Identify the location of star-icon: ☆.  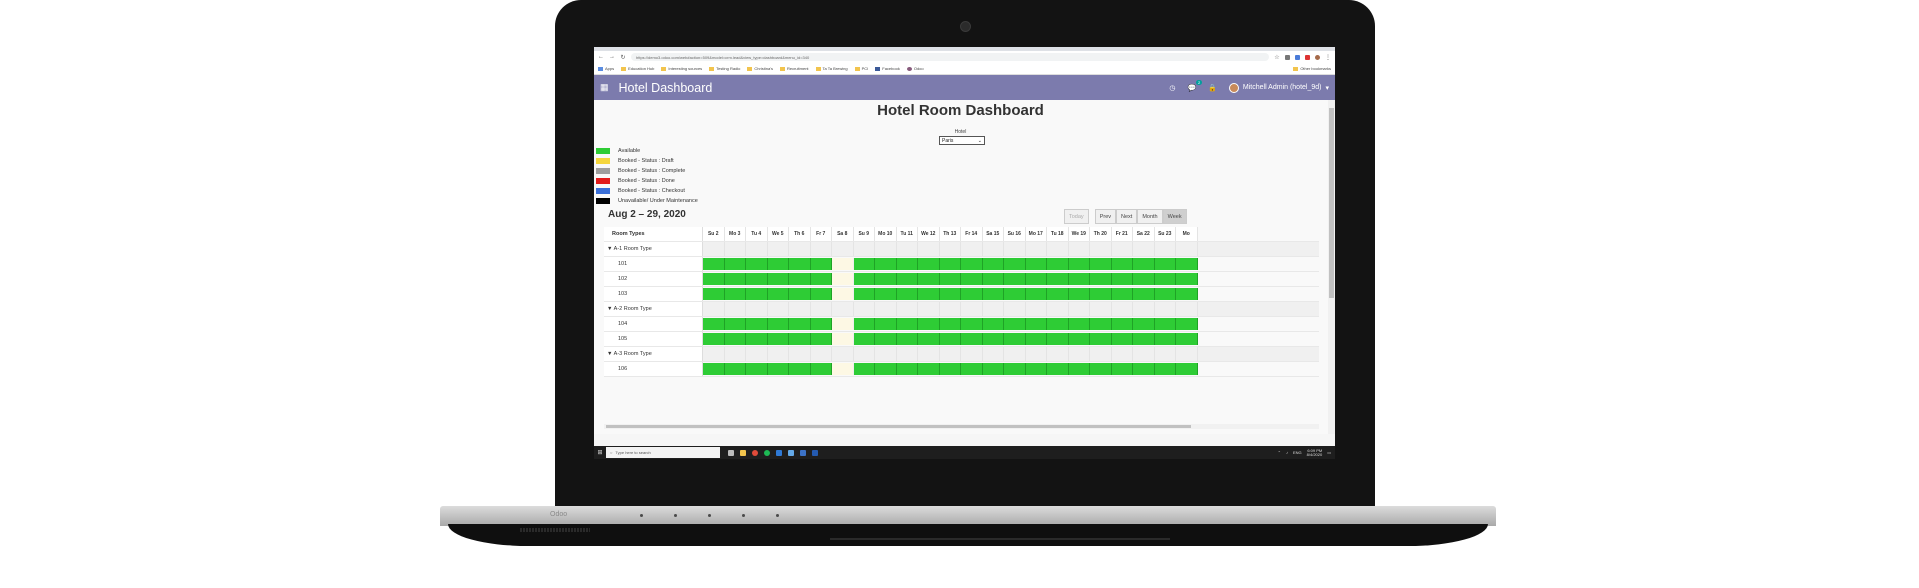
(1277, 57).